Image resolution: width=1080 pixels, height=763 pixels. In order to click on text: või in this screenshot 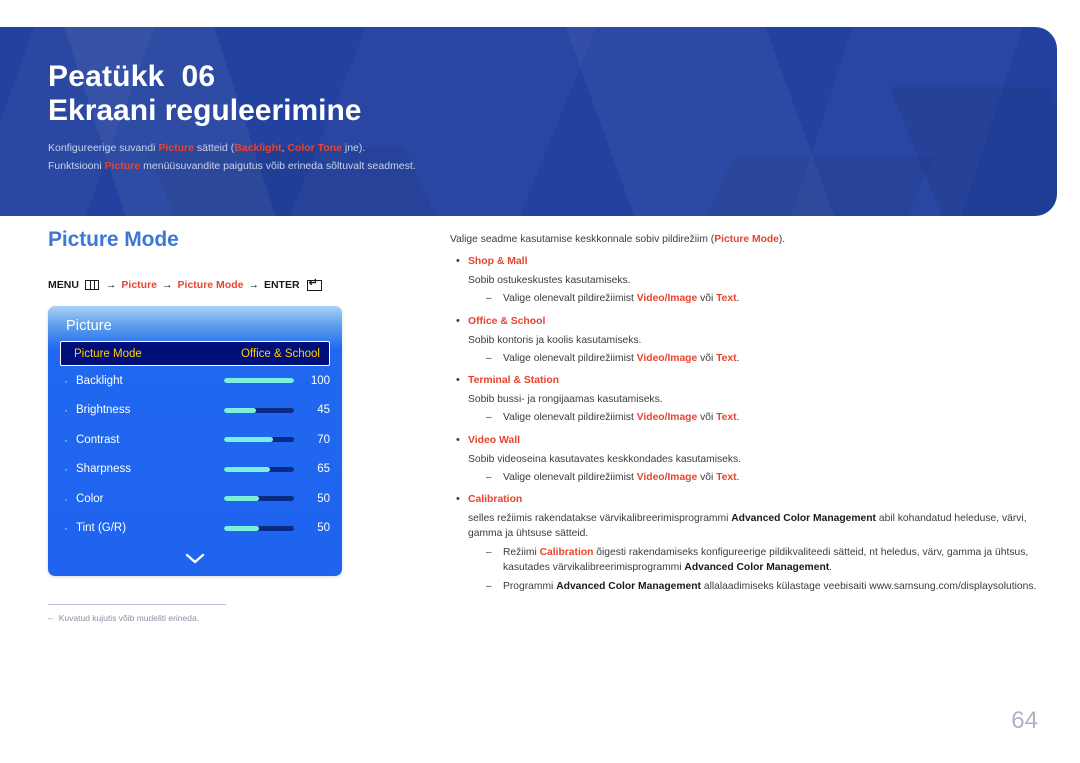, I will do `click(707, 358)`.